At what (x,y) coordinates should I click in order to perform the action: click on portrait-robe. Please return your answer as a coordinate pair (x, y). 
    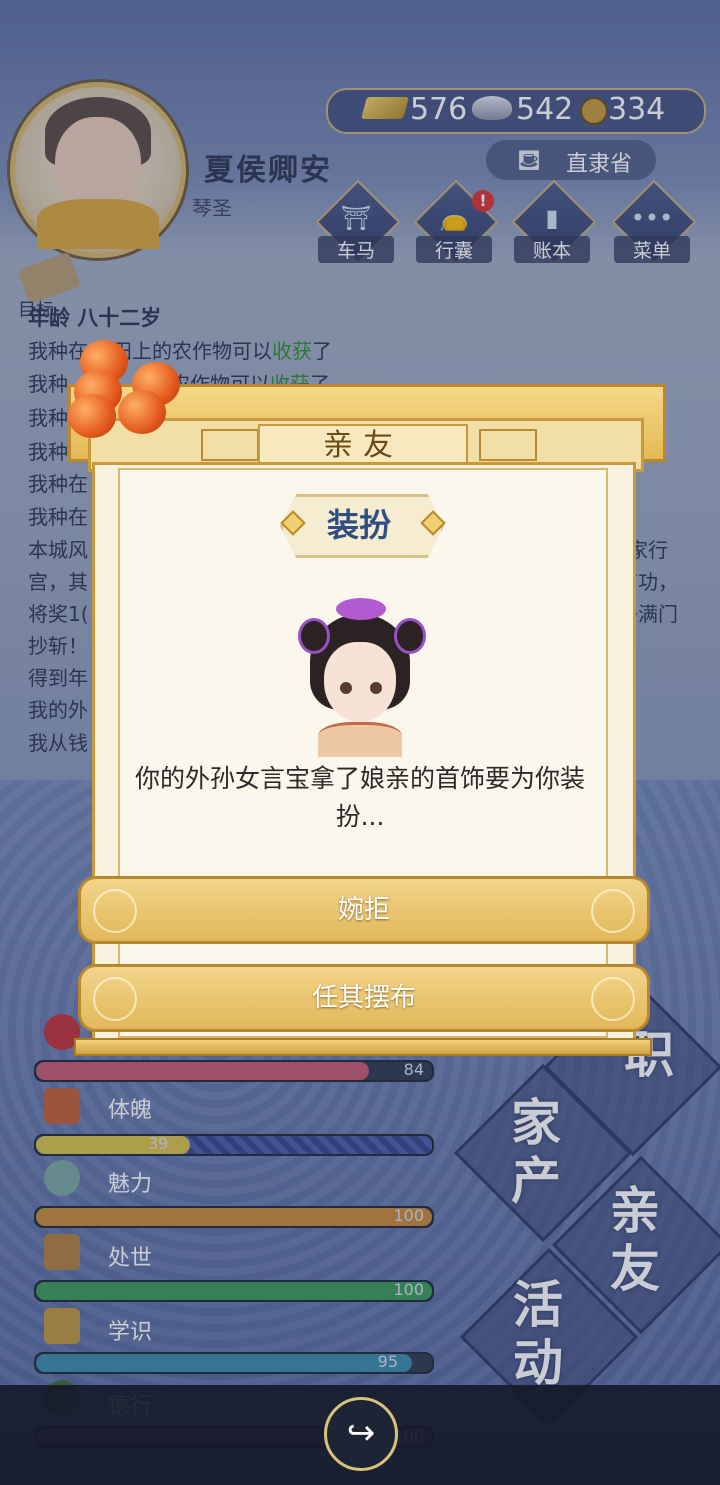
    Looking at the image, I should click on (360, 739).